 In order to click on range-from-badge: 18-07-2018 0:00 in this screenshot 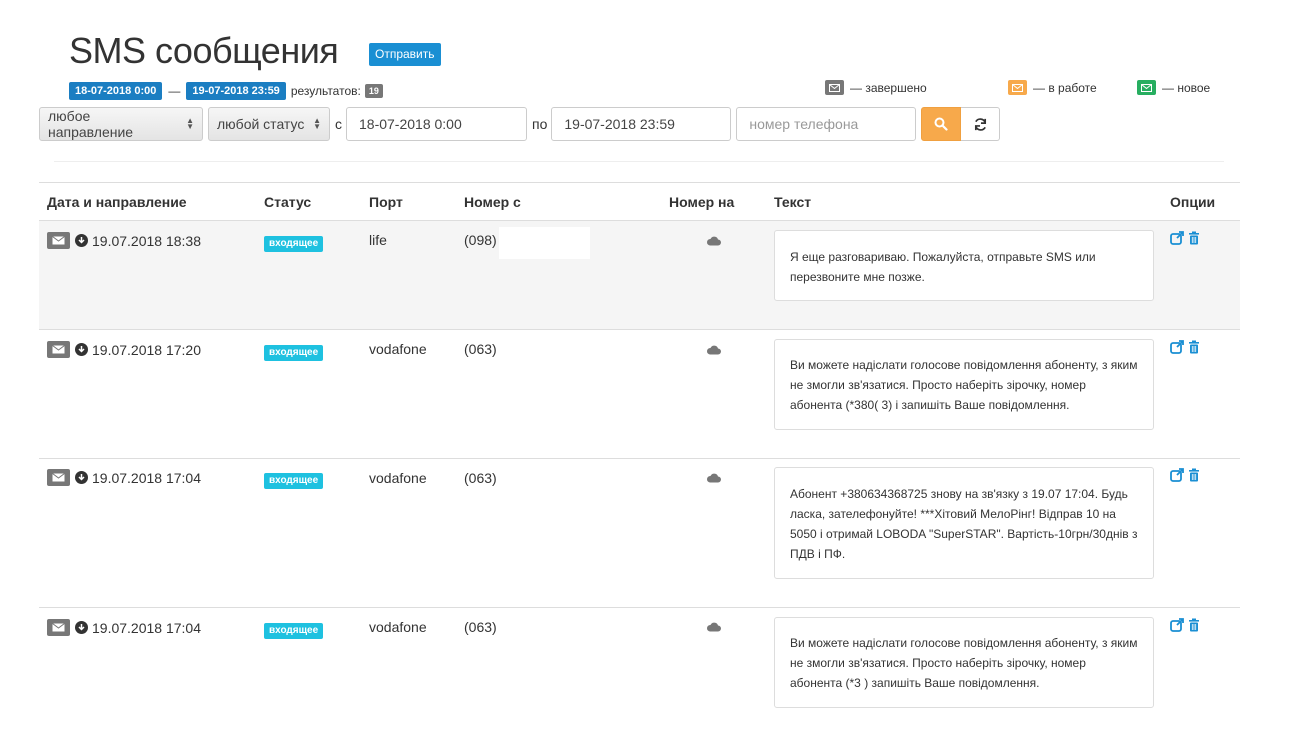, I will do `click(116, 91)`.